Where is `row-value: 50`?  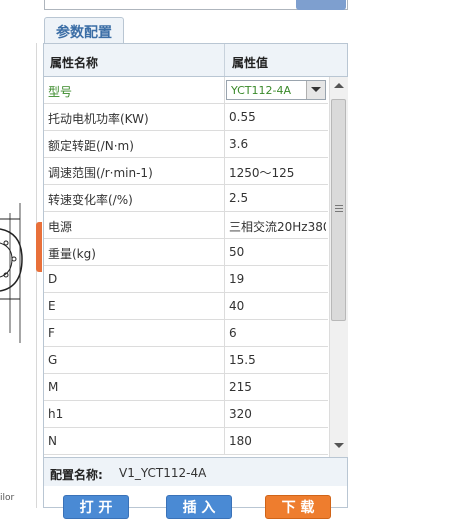
row-value: 50 is located at coordinates (237, 252).